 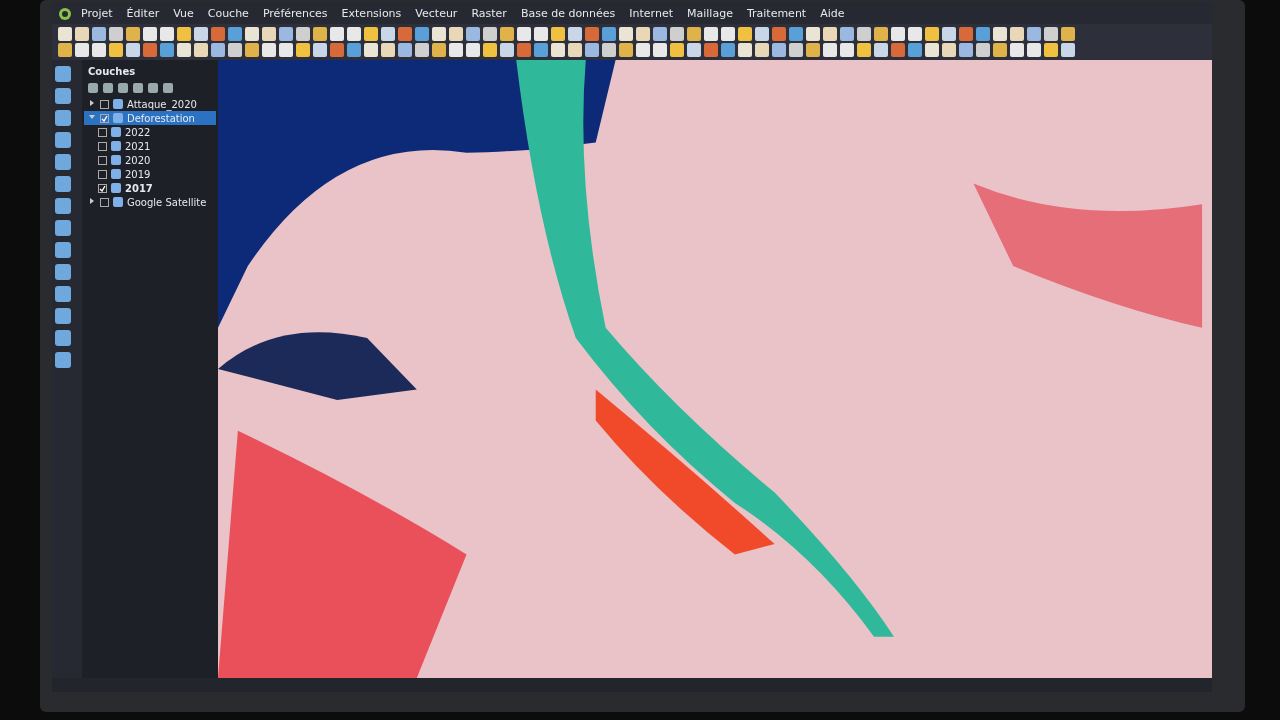 What do you see at coordinates (228, 13) in the screenshot?
I see `menu-item: Couche` at bounding box center [228, 13].